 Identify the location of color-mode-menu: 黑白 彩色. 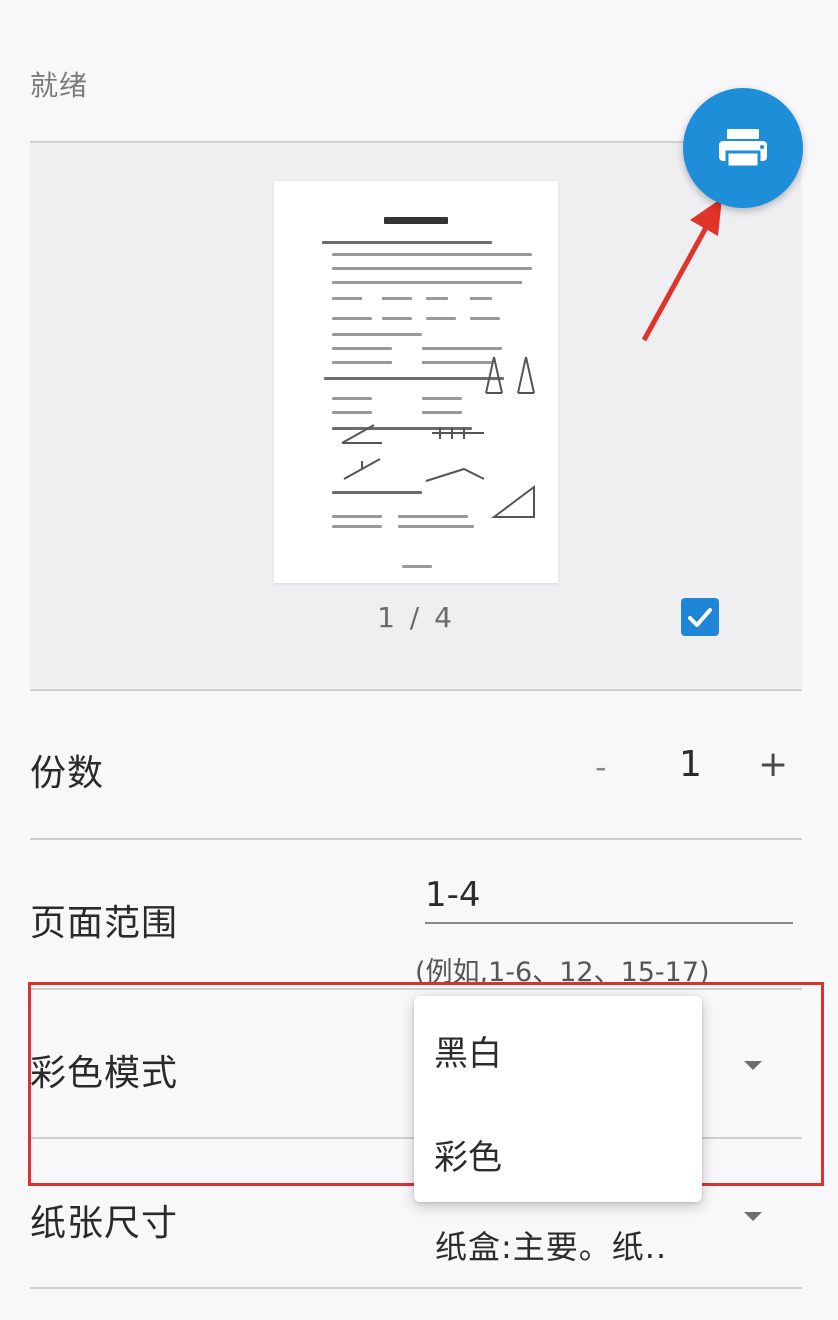
(558, 1099).